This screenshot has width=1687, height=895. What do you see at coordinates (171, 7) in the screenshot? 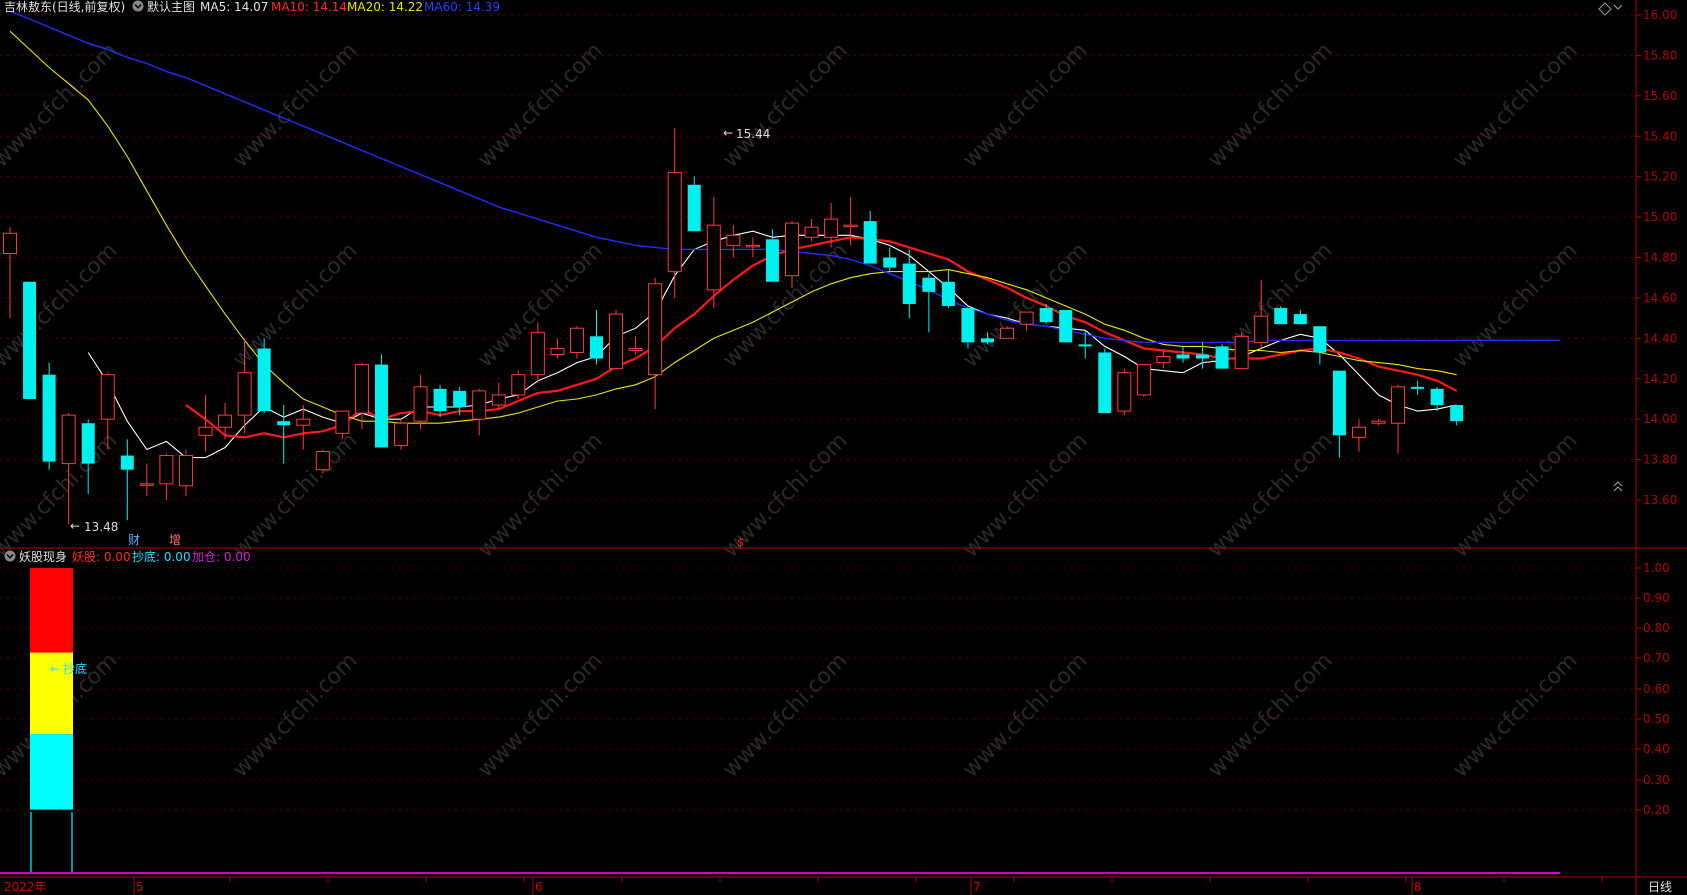
I see `chart-name: 默认主图` at bounding box center [171, 7].